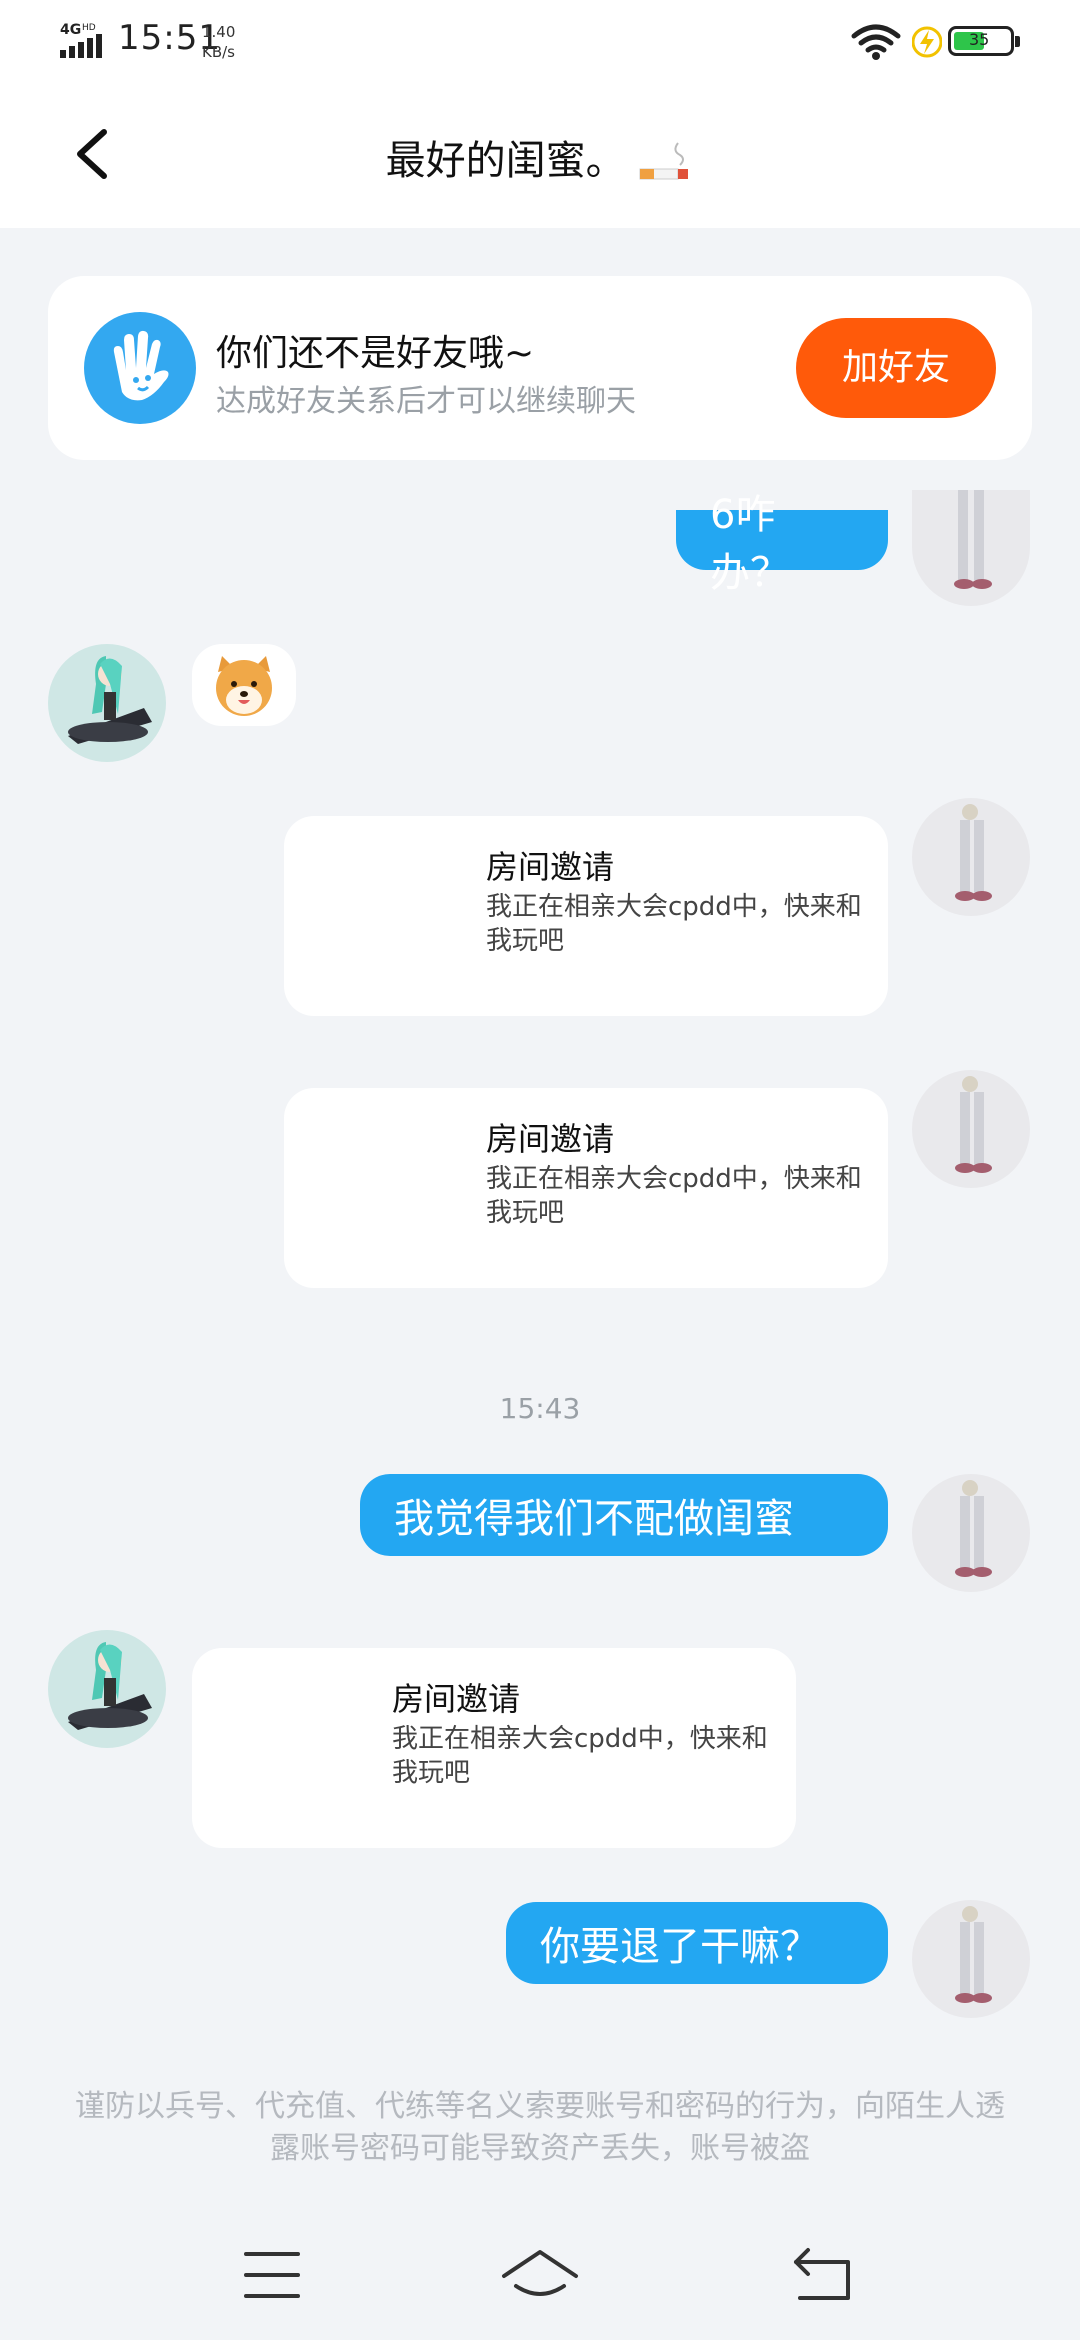 The height and width of the screenshot is (2340, 1080). What do you see at coordinates (822, 2275) in the screenshot?
I see `back-icon` at bounding box center [822, 2275].